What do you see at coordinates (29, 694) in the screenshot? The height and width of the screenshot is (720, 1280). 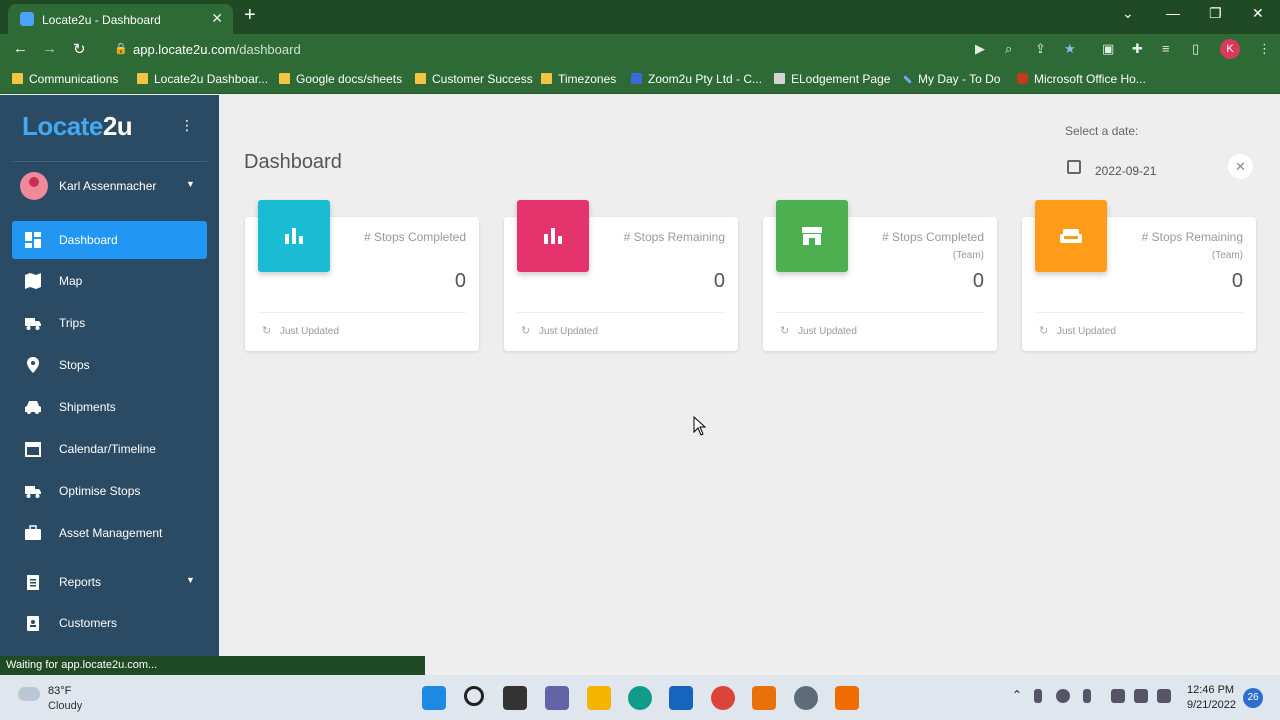 I see `cloud-icon` at bounding box center [29, 694].